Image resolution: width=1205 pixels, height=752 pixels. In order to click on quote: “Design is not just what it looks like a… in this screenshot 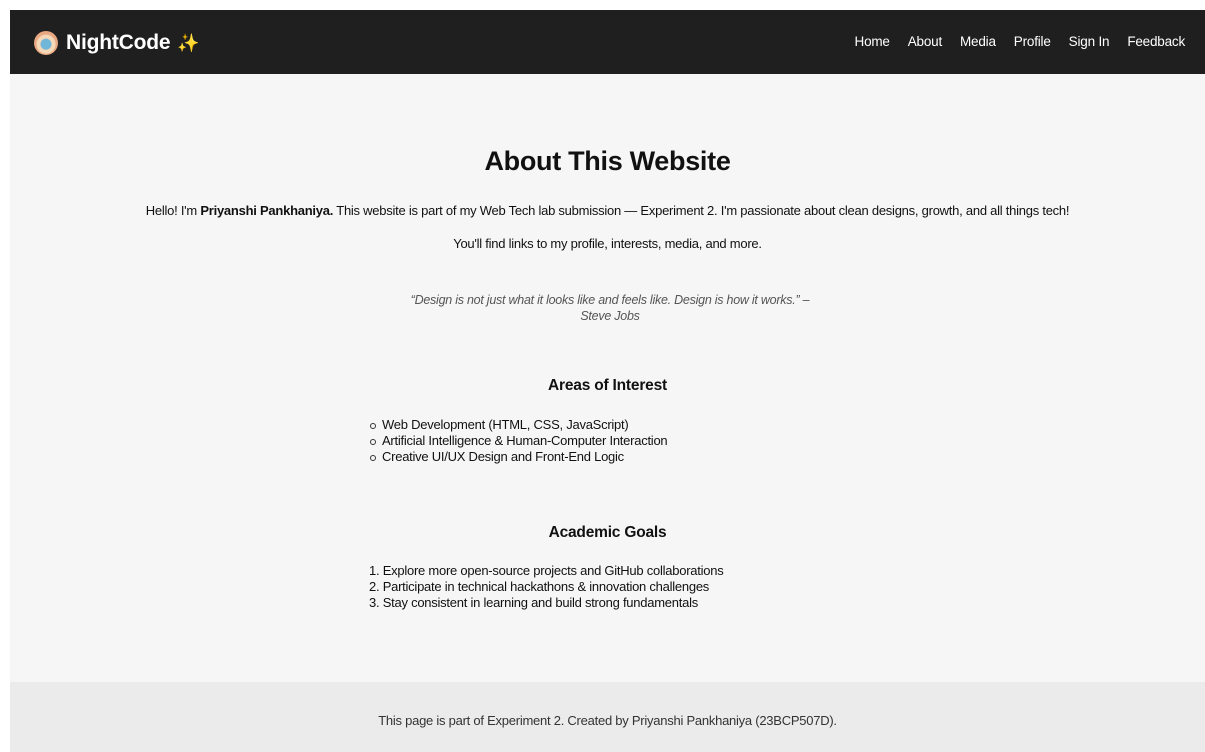, I will do `click(610, 308)`.